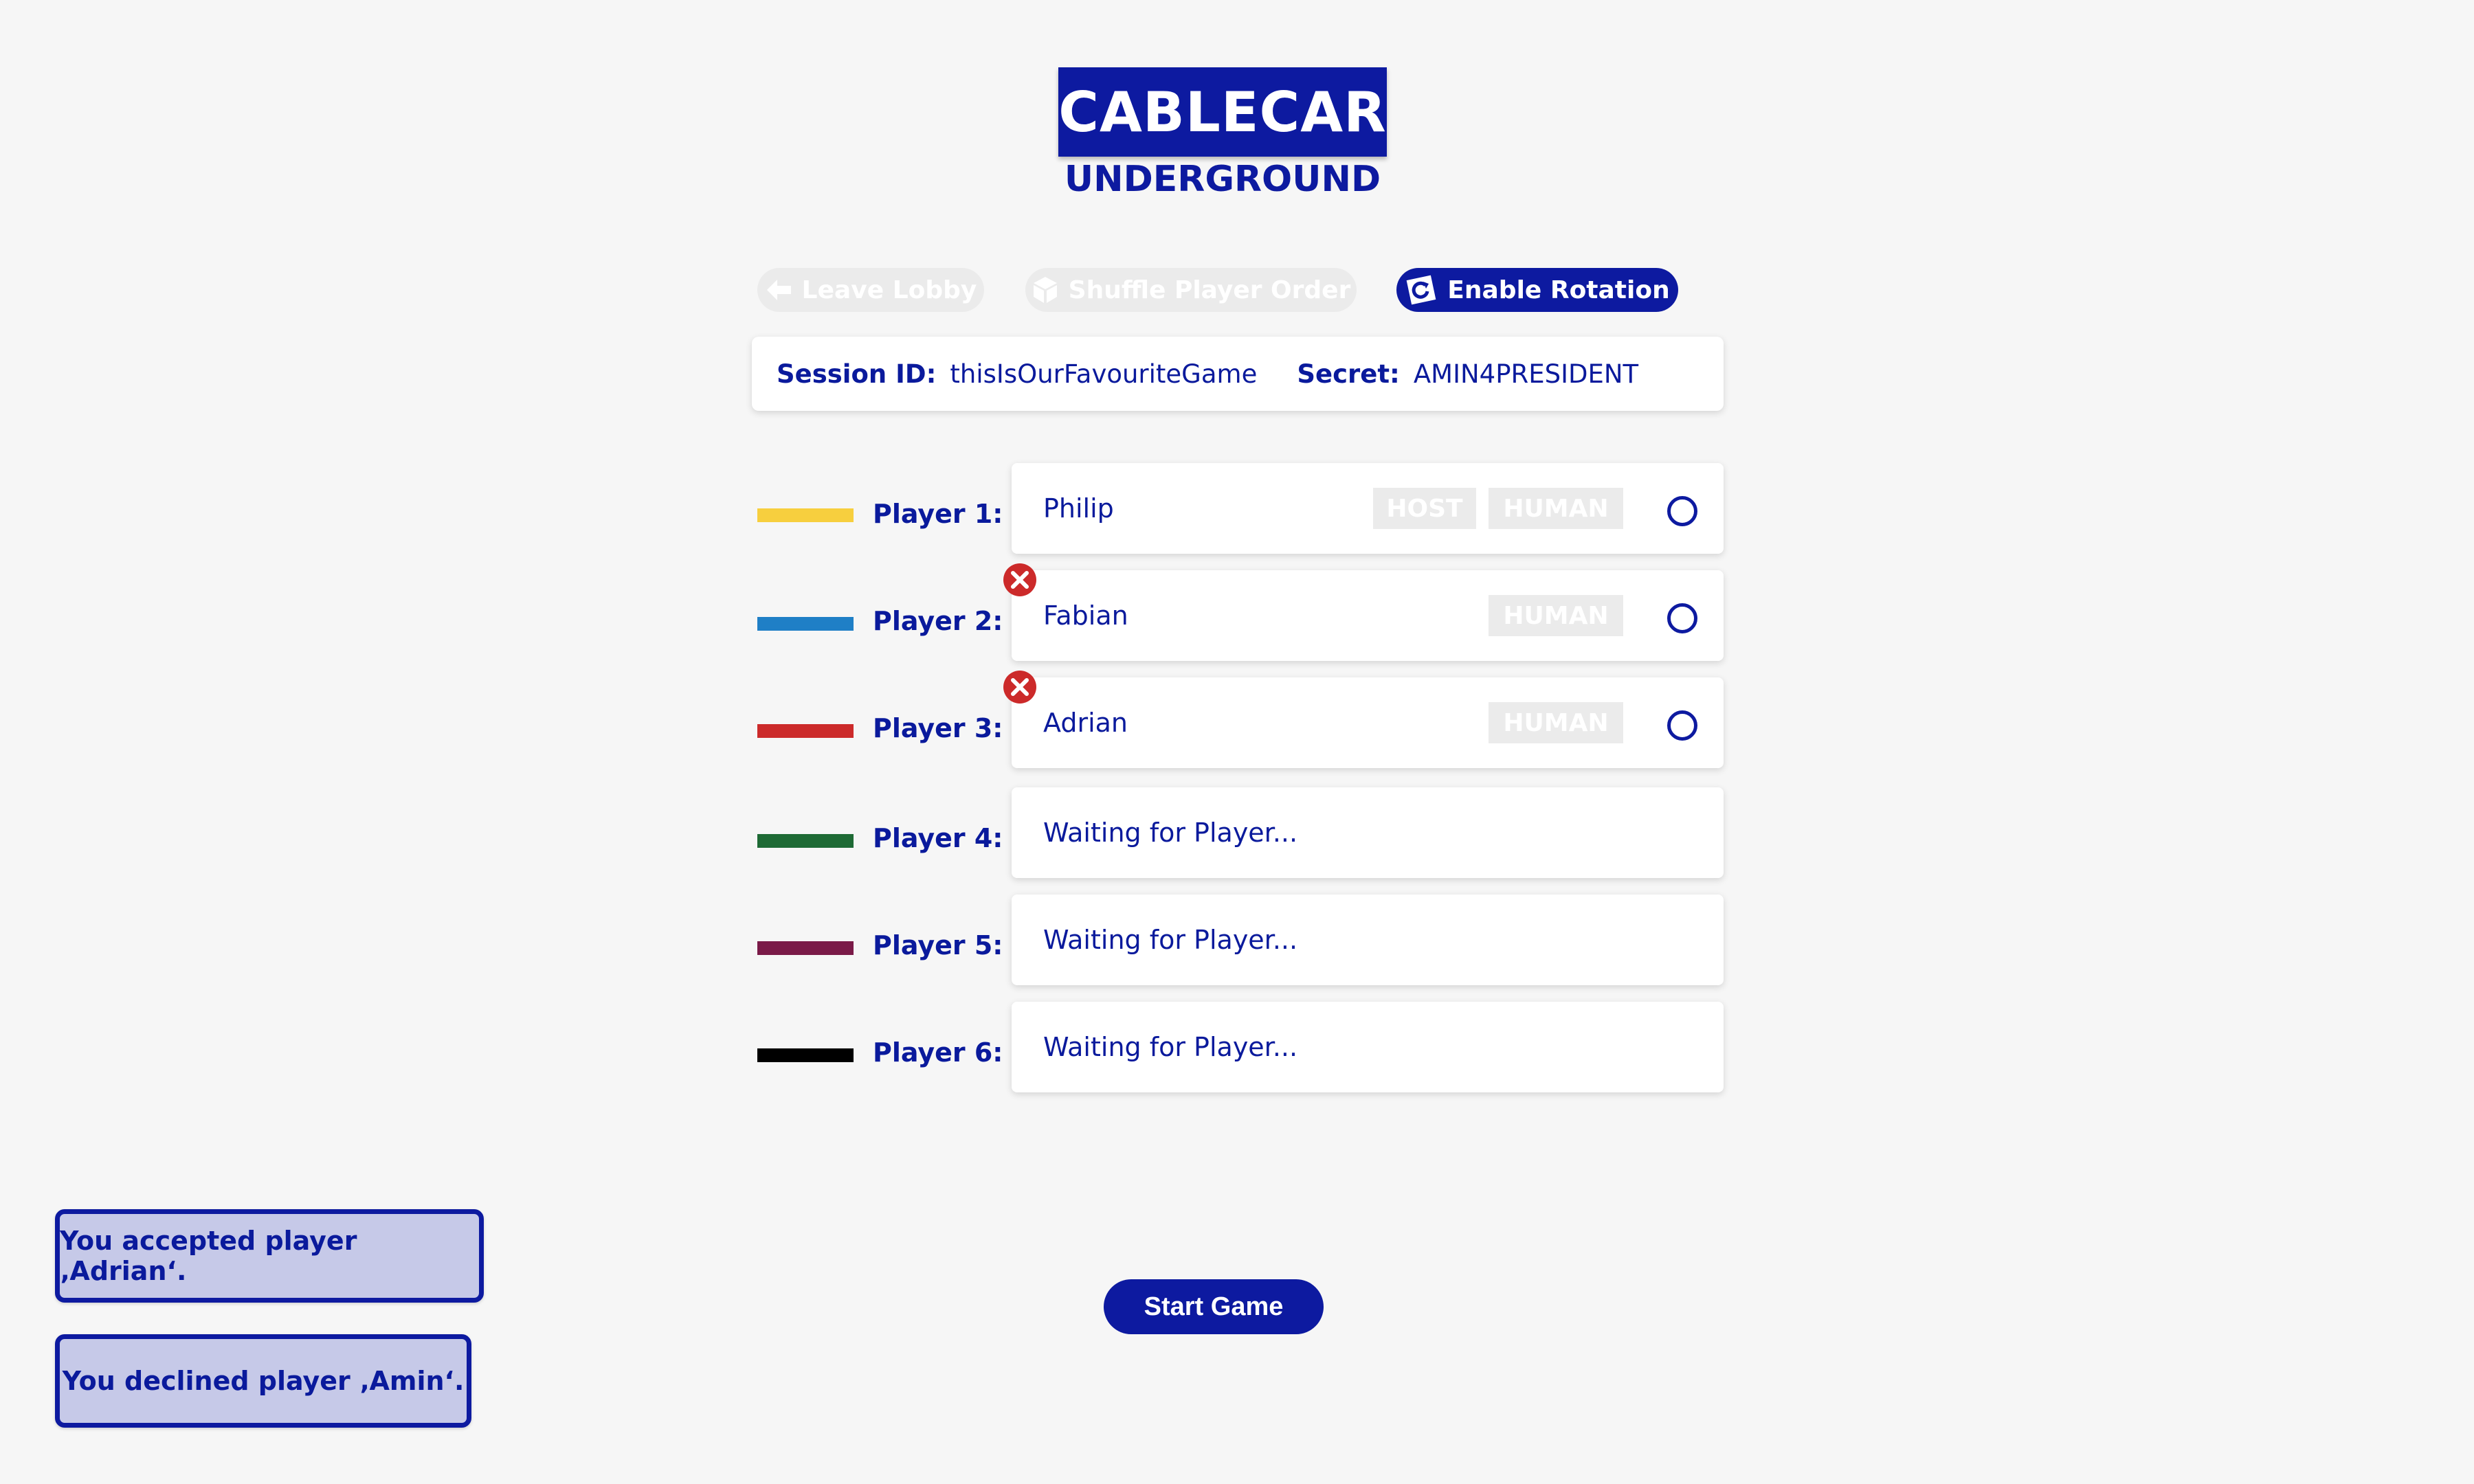 This screenshot has height=1484, width=2474. Describe the element at coordinates (1424, 508) in the screenshot. I see `host-tag: HOST` at that location.